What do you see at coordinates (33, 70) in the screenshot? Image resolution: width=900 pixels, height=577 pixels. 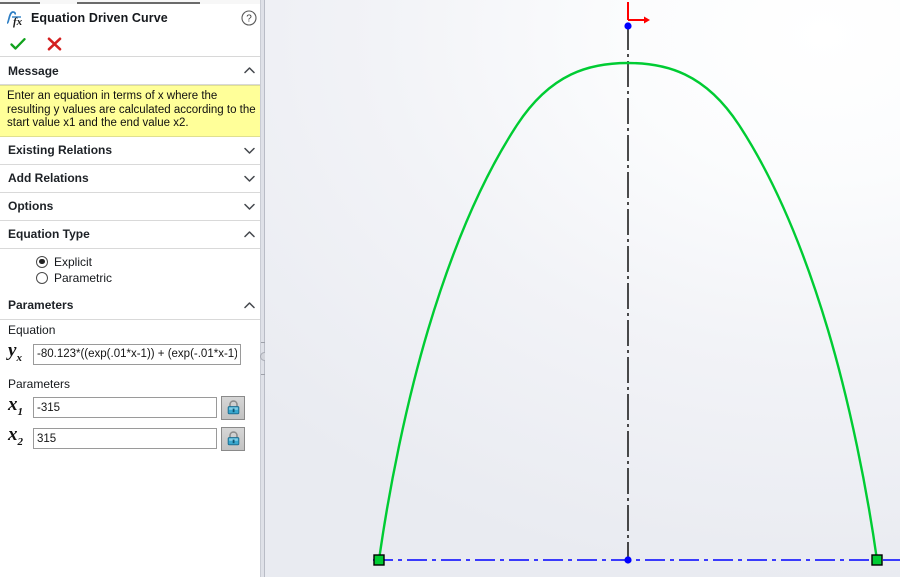 I see `section-label: Message` at bounding box center [33, 70].